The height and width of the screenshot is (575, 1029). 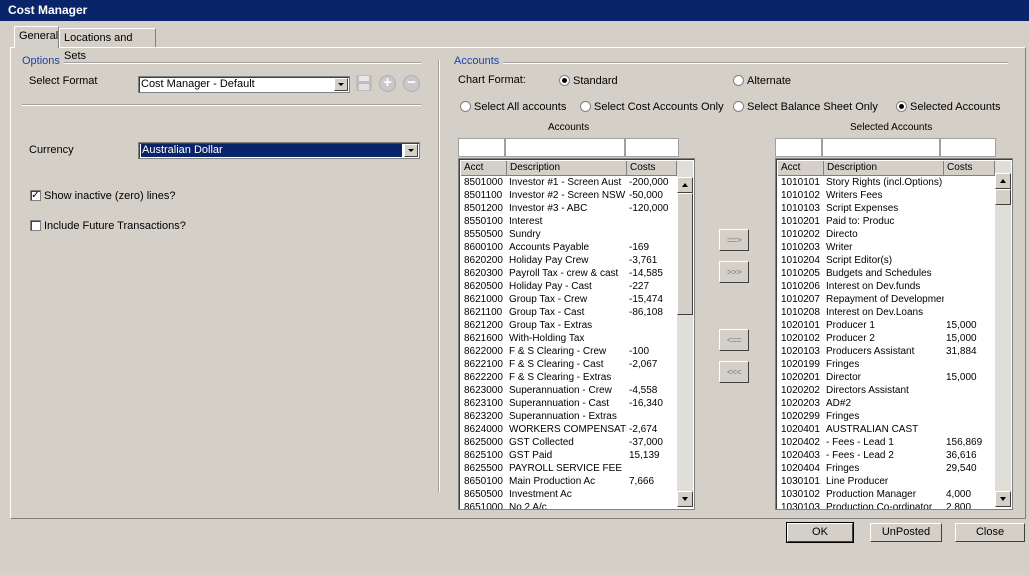 What do you see at coordinates (800, 494) in the screenshot?
I see `acct-cell: 1030102` at bounding box center [800, 494].